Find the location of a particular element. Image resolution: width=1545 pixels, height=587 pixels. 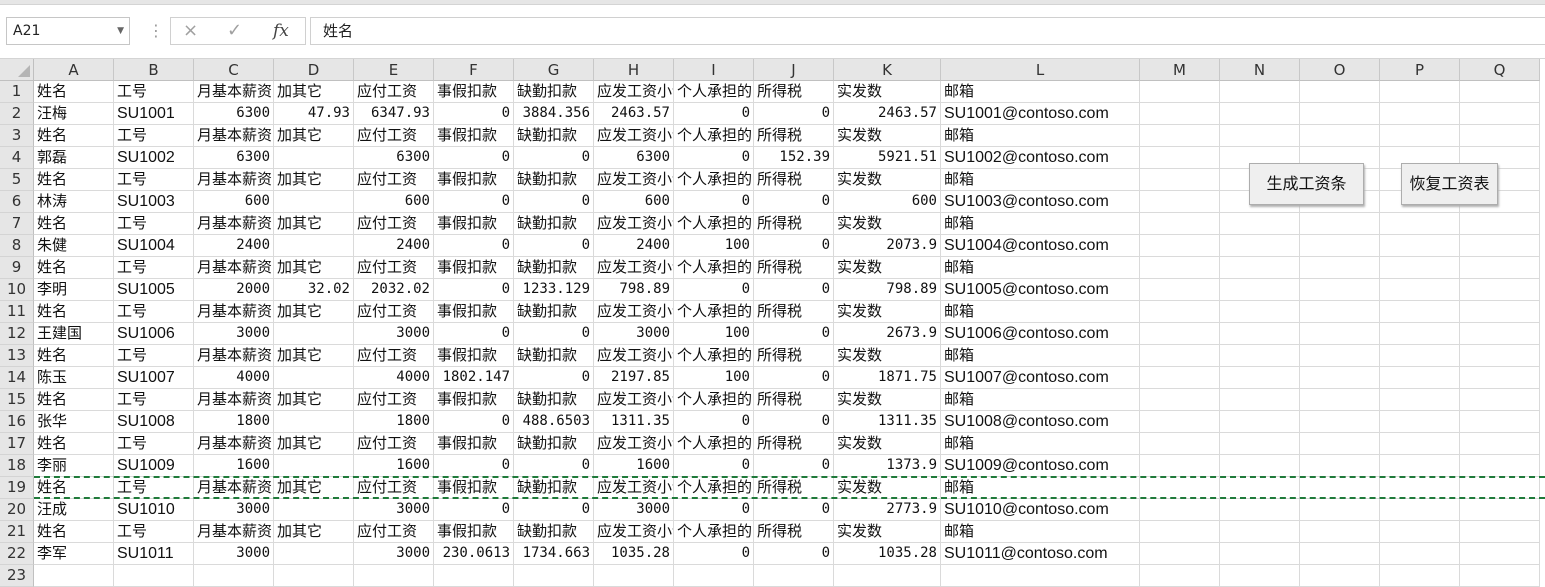

check-icon: ✓ is located at coordinates (234, 31).